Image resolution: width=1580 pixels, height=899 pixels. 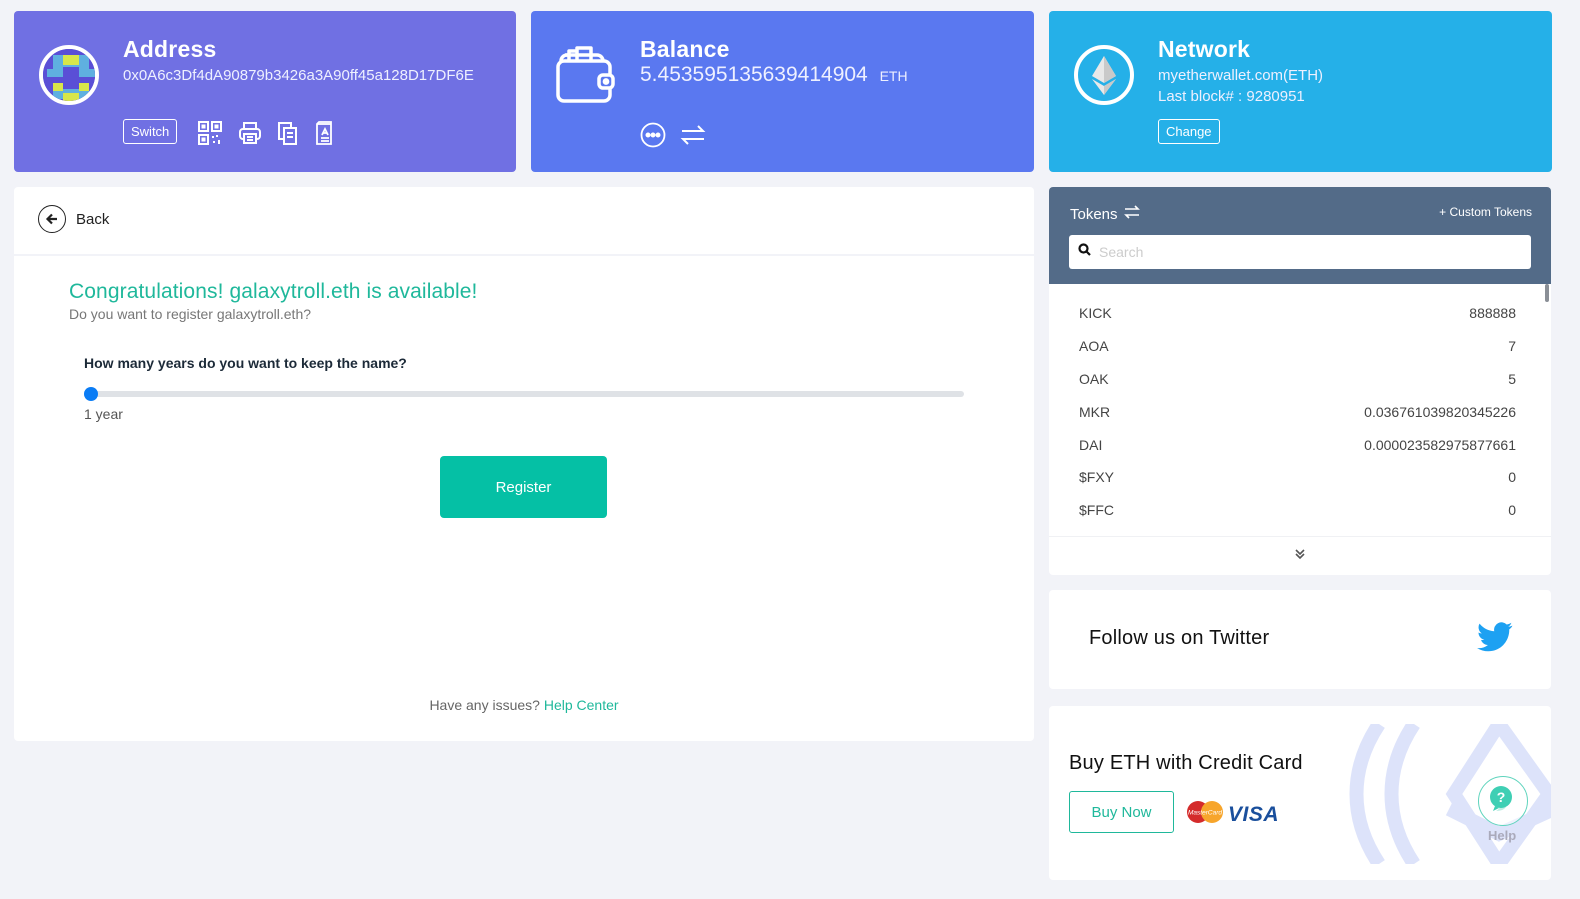 I want to click on token-row: $FFC 0, so click(x=1300, y=510).